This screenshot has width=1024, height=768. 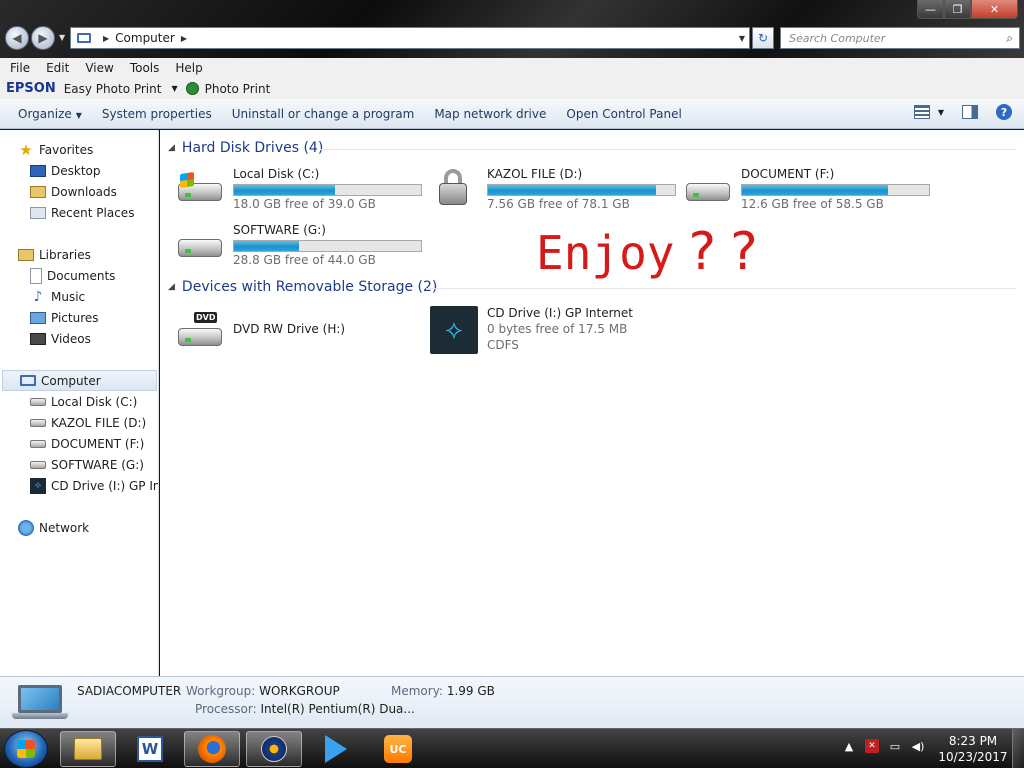 I want to click on sidebar-item-document-f: DOCUMENT (F:), so click(x=87, y=443).